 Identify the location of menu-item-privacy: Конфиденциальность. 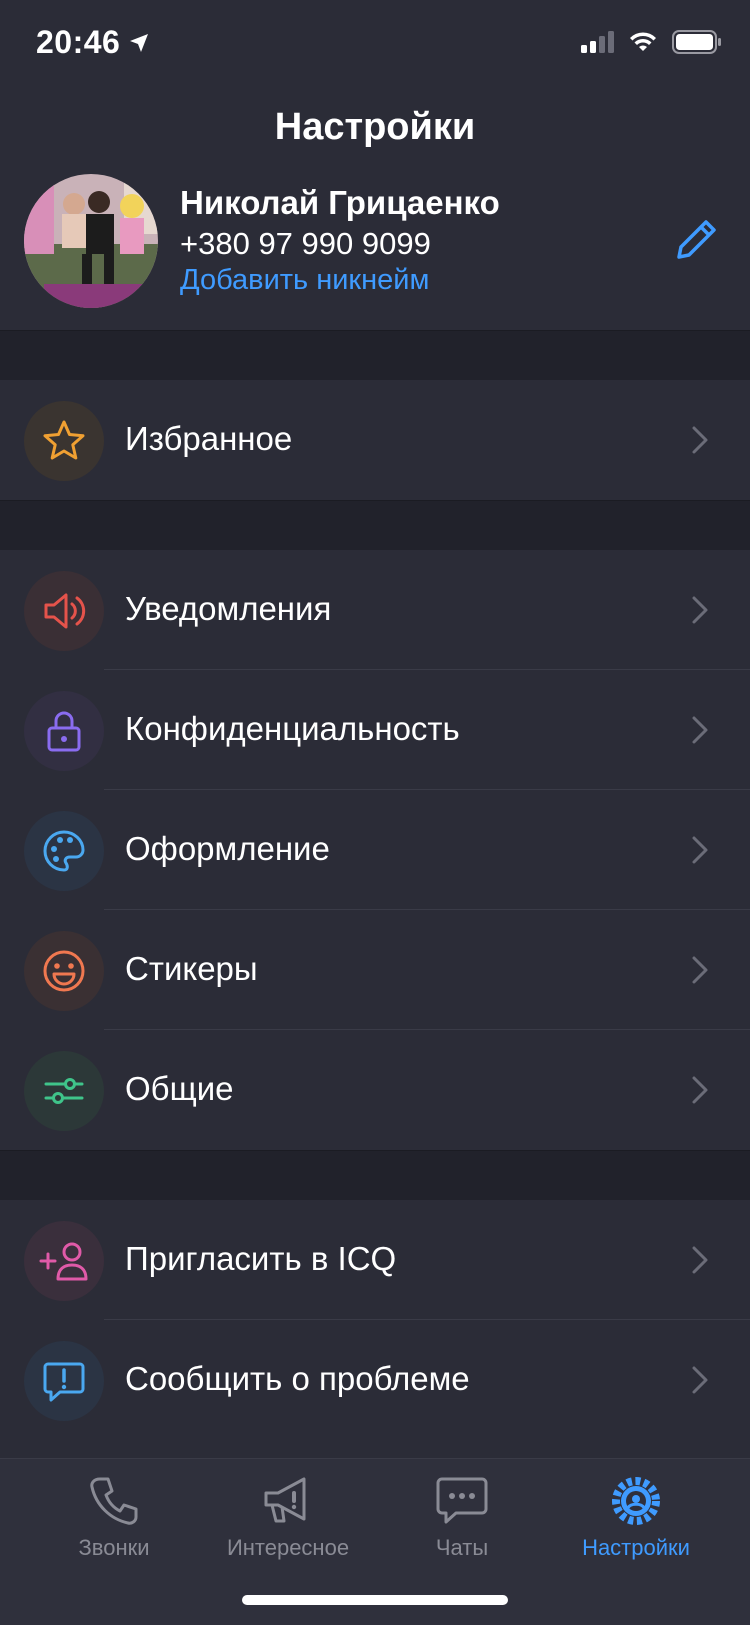
(375, 730).